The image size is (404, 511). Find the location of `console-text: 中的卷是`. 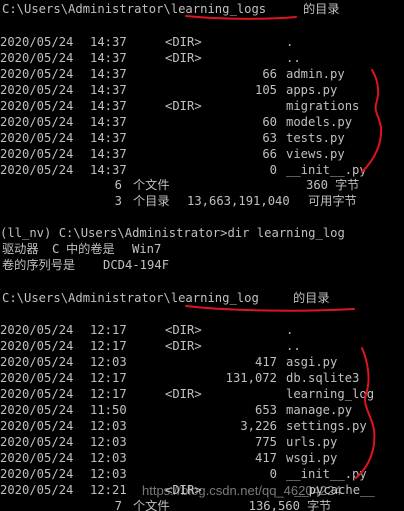

console-text: 中的卷是 is located at coordinates (90, 249).